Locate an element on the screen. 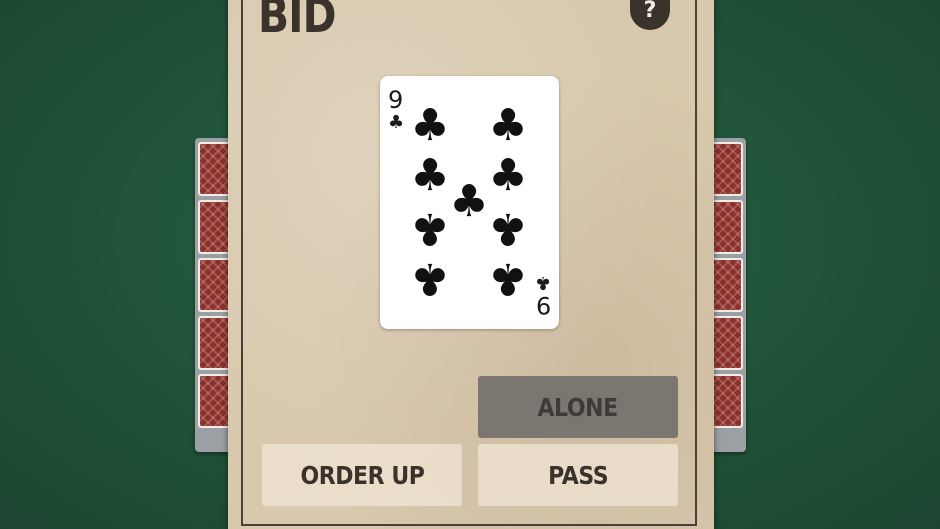 The width and height of the screenshot is (940, 529). order-up-button: ORDER UP is located at coordinates (362, 475).